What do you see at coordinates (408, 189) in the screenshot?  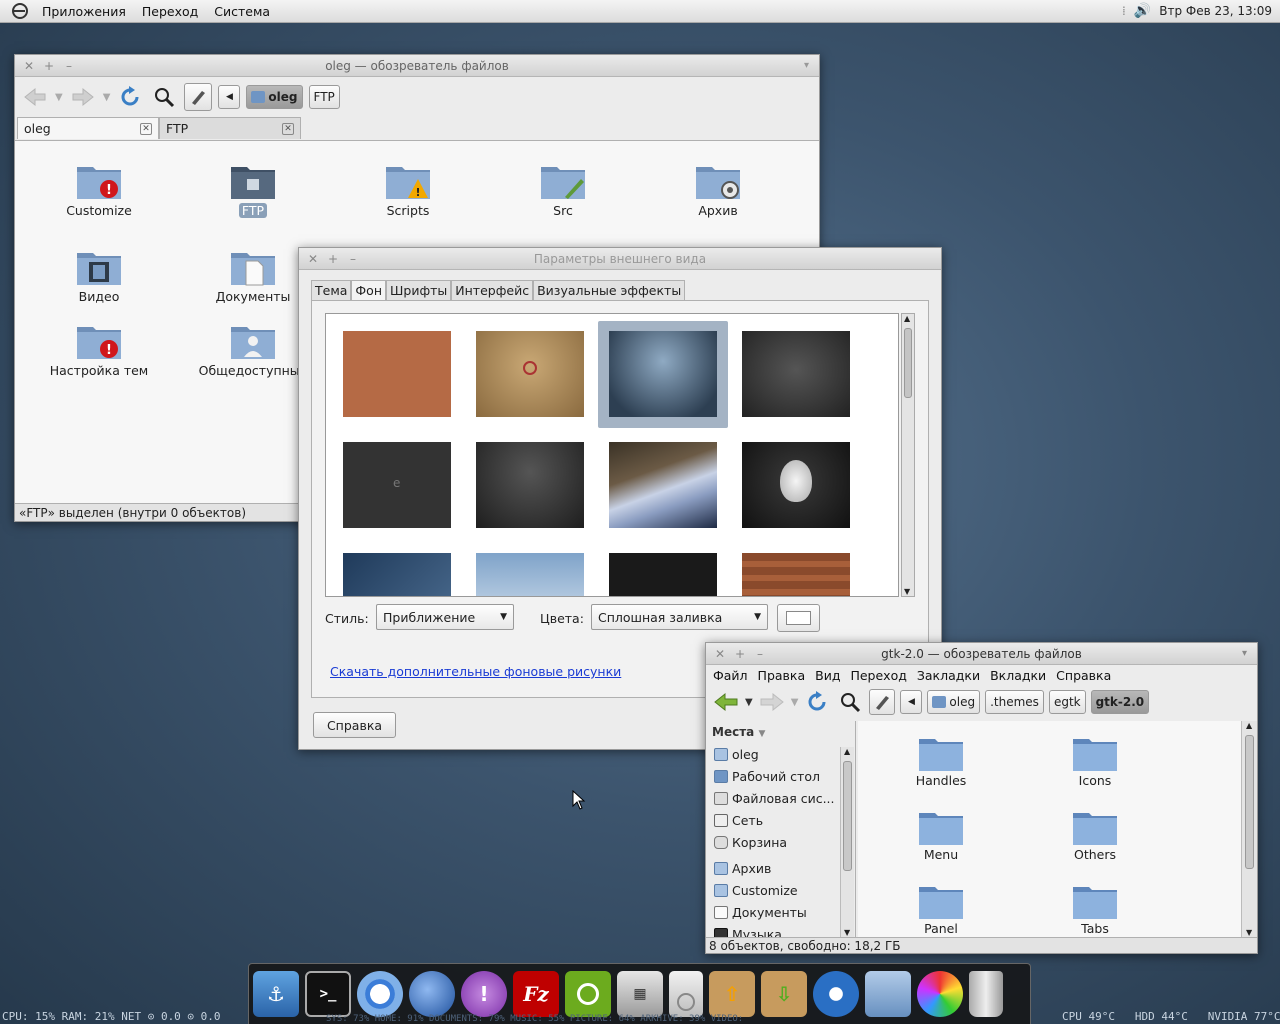 I see `folder-item: ! Scripts` at bounding box center [408, 189].